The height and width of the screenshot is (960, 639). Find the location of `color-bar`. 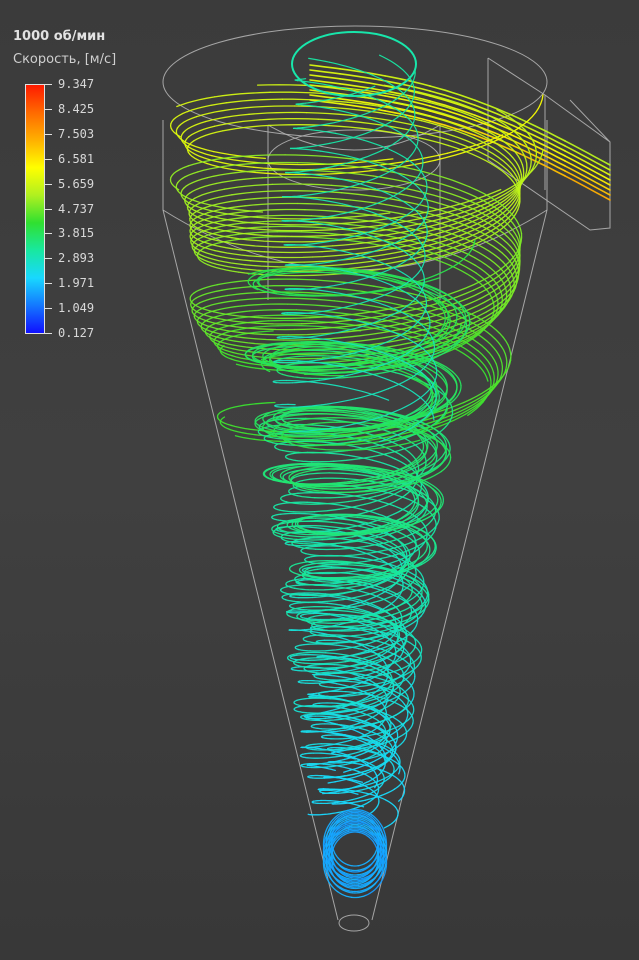

color-bar is located at coordinates (35, 209).